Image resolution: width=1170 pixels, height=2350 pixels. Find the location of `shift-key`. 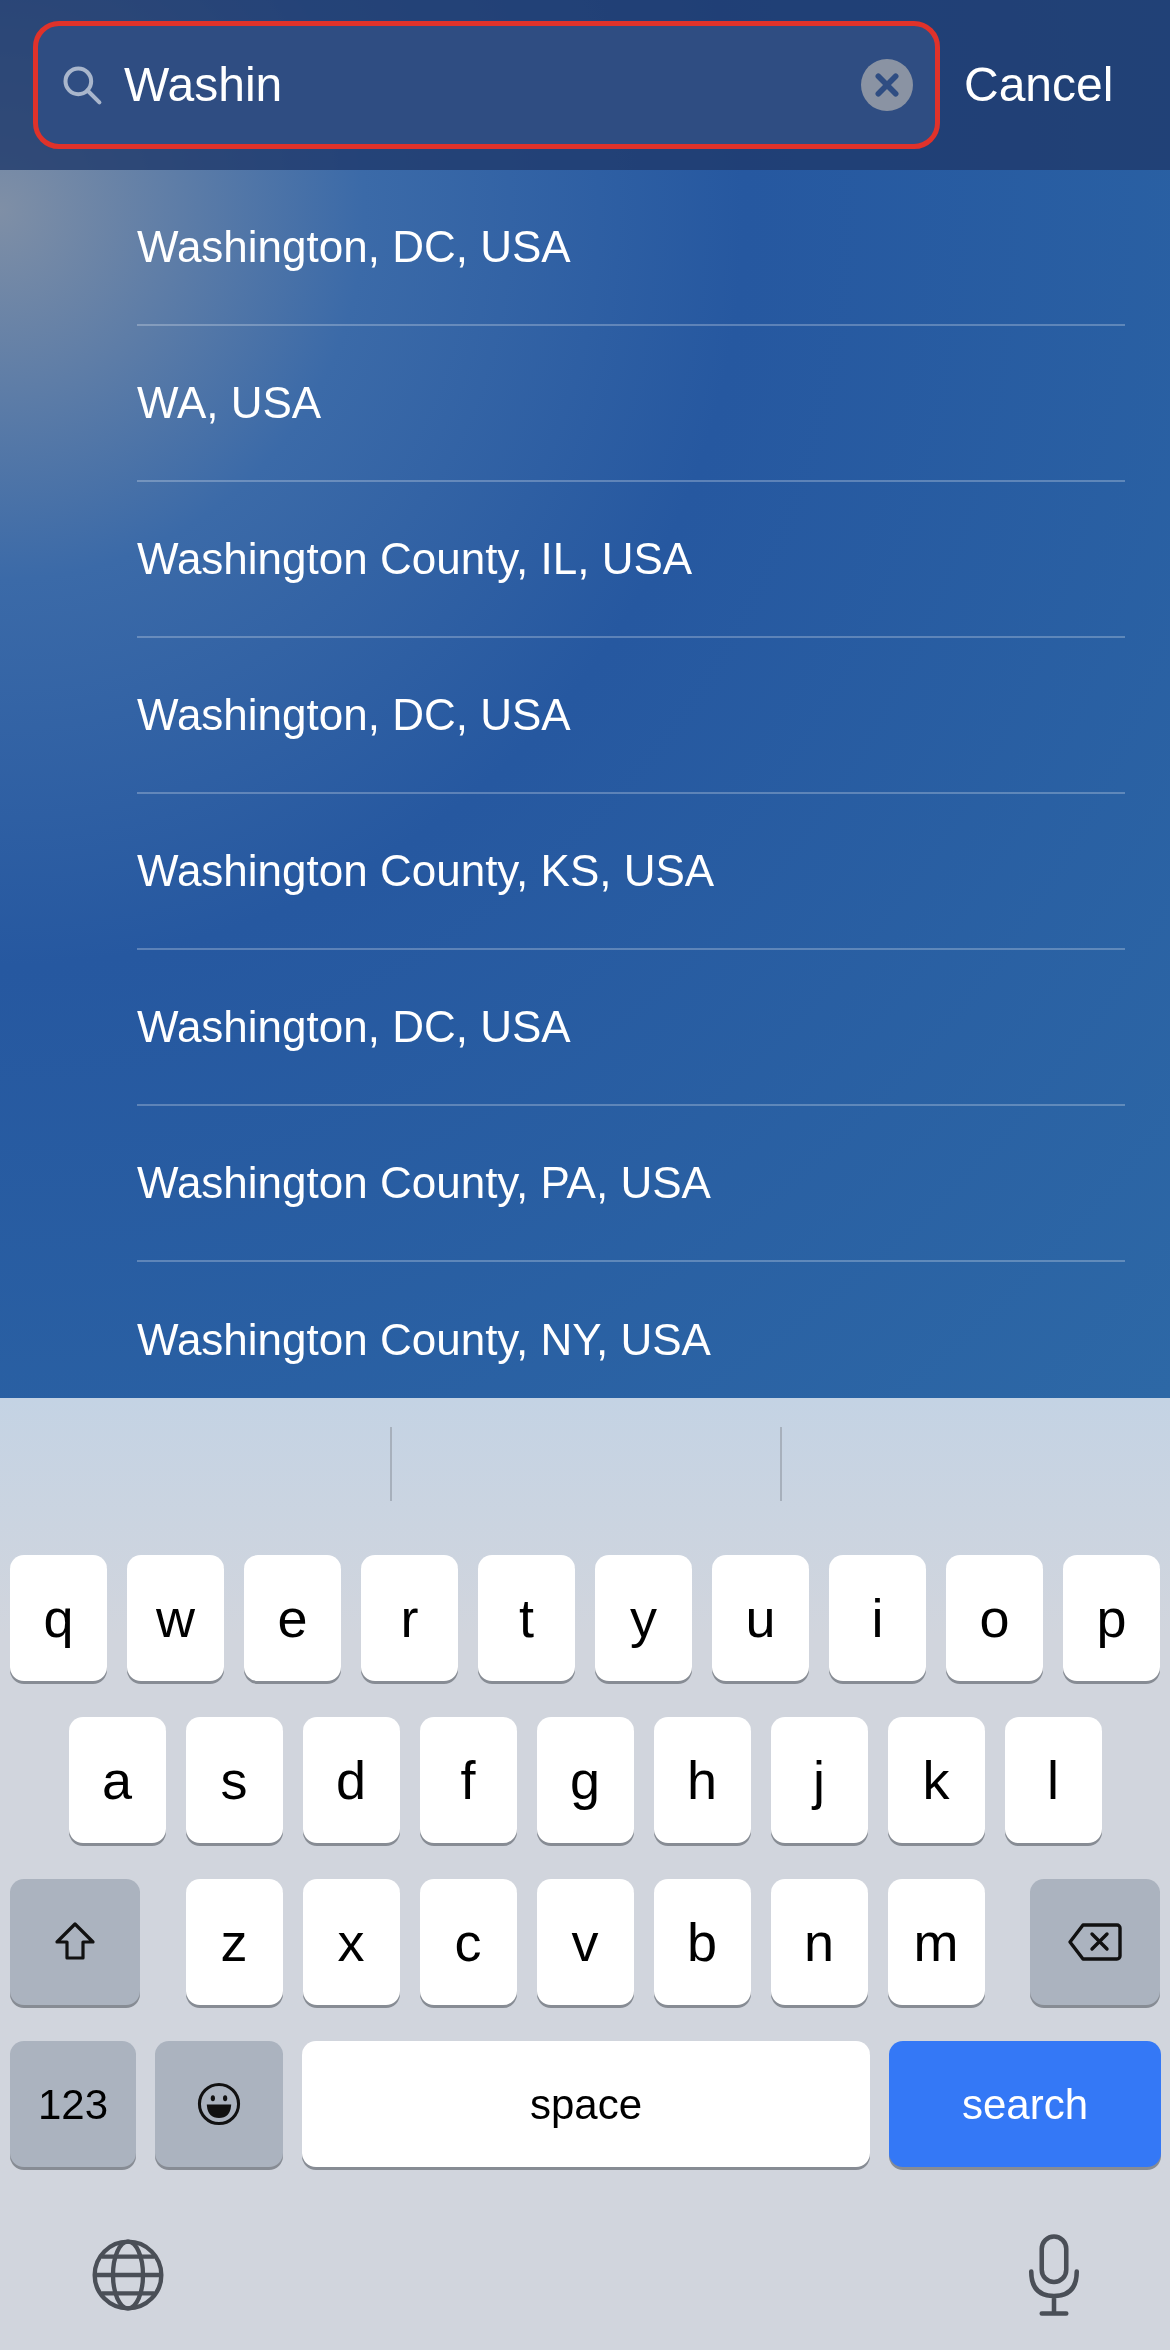

shift-key is located at coordinates (75, 1942).